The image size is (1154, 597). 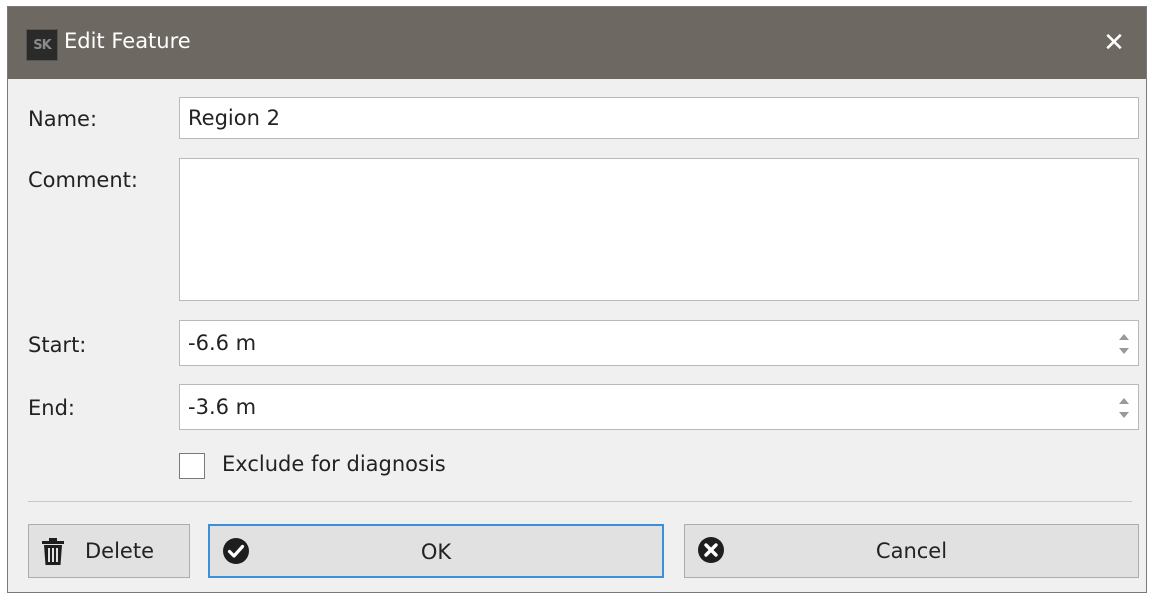 I want to click on start-label: Start:, so click(x=57, y=345).